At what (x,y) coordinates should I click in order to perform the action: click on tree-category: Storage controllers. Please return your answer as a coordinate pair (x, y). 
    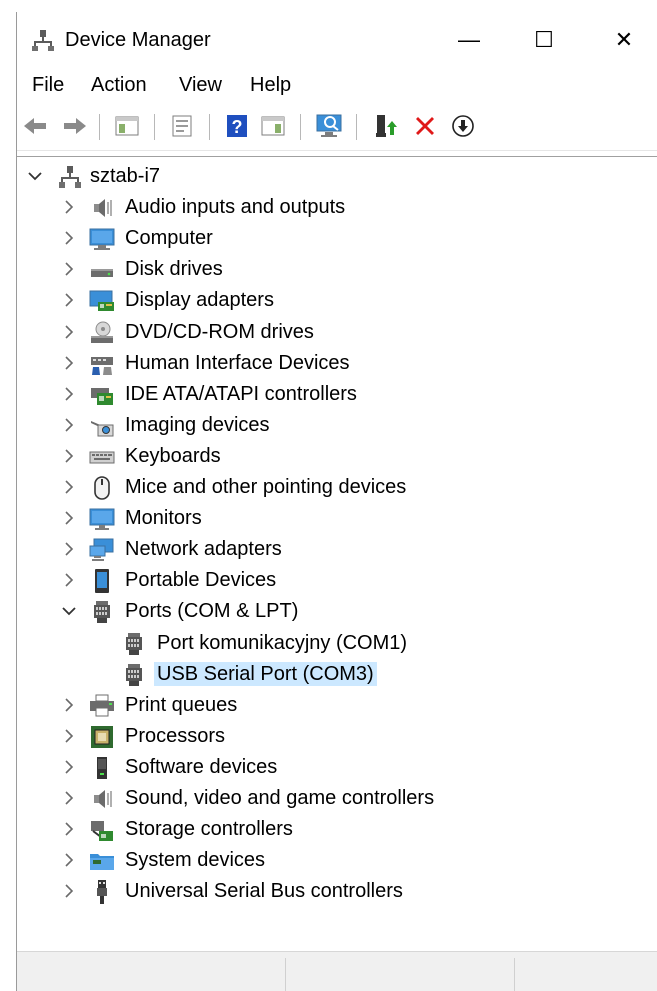
    Looking at the image, I should click on (337, 829).